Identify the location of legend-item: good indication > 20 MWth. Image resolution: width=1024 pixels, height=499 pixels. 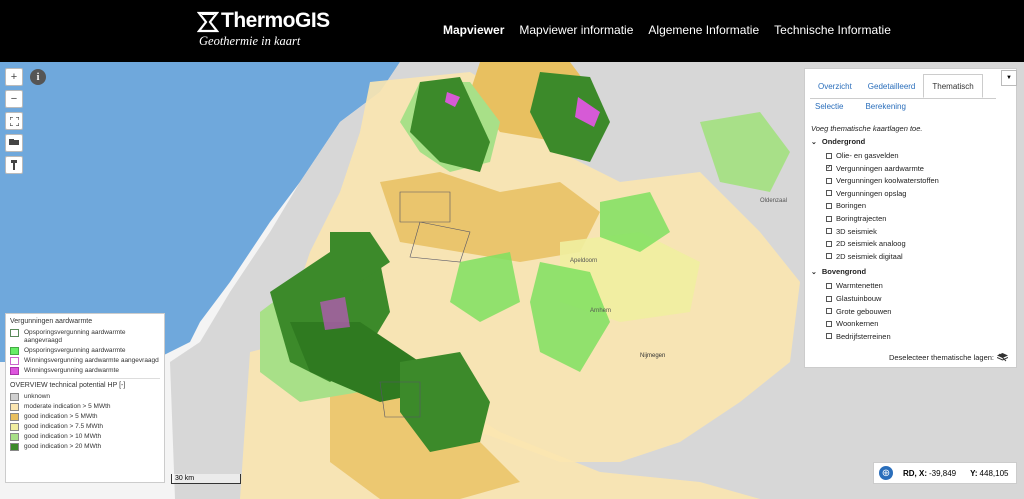
(85, 447).